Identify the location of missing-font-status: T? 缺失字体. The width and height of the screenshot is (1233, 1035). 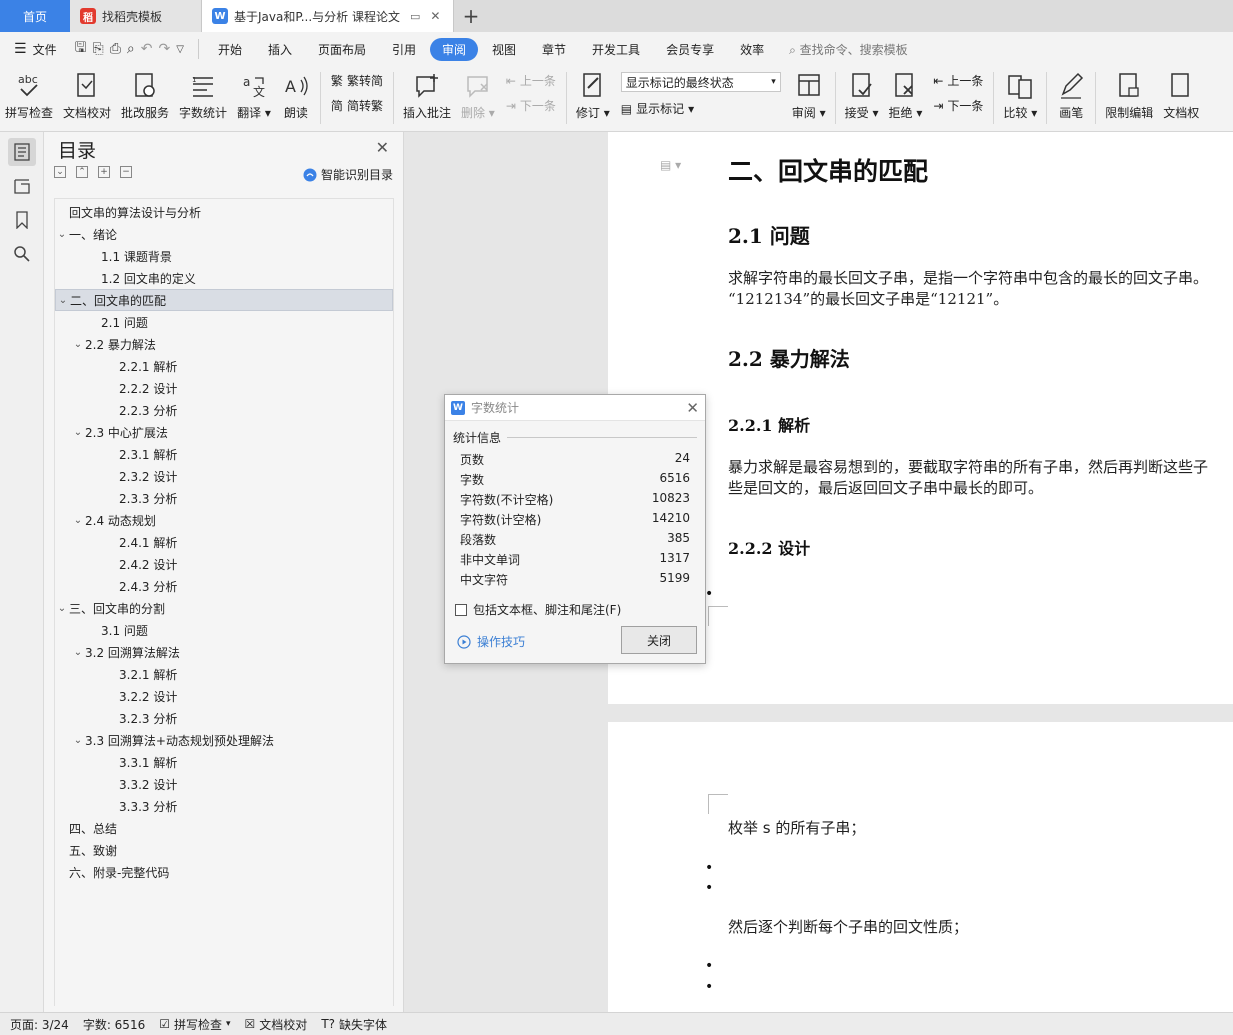
(354, 1024).